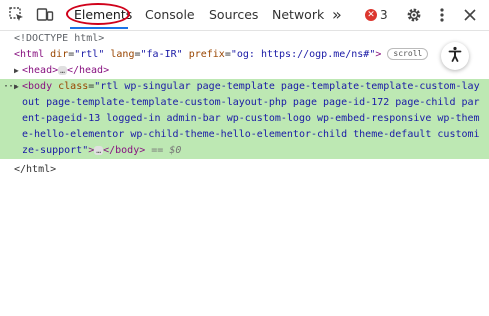  I want to click on attr-dir-name: dir, so click(59, 54).